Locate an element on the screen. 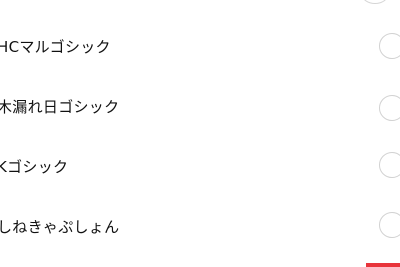  font-option-label: しねきゃぷしょん is located at coordinates (60, 227).